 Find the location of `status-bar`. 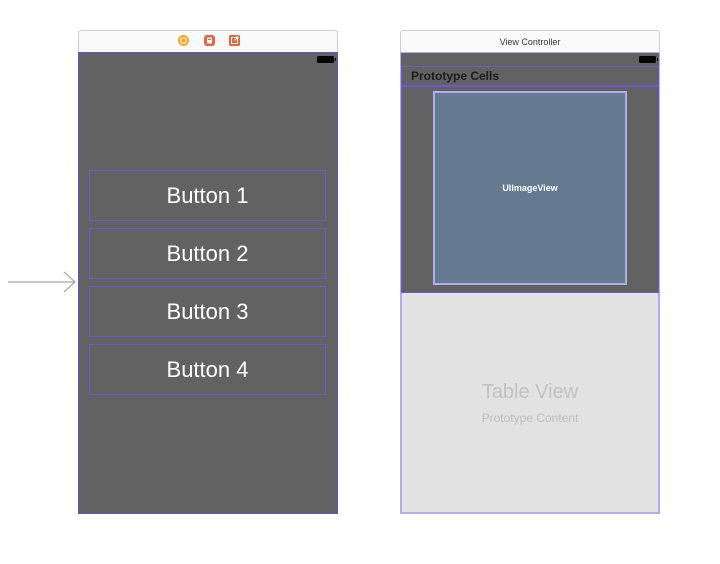

status-bar is located at coordinates (530, 59).